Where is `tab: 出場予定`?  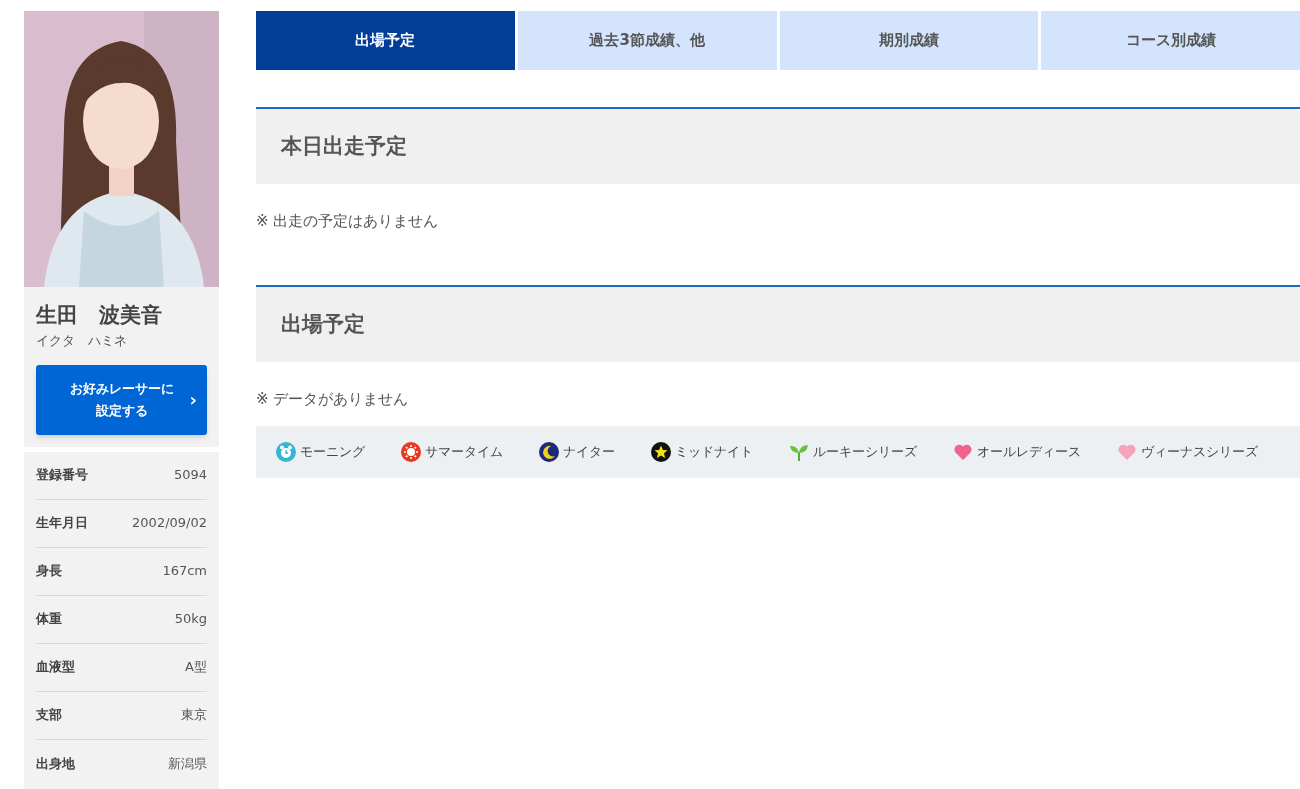 tab: 出場予定 is located at coordinates (385, 40).